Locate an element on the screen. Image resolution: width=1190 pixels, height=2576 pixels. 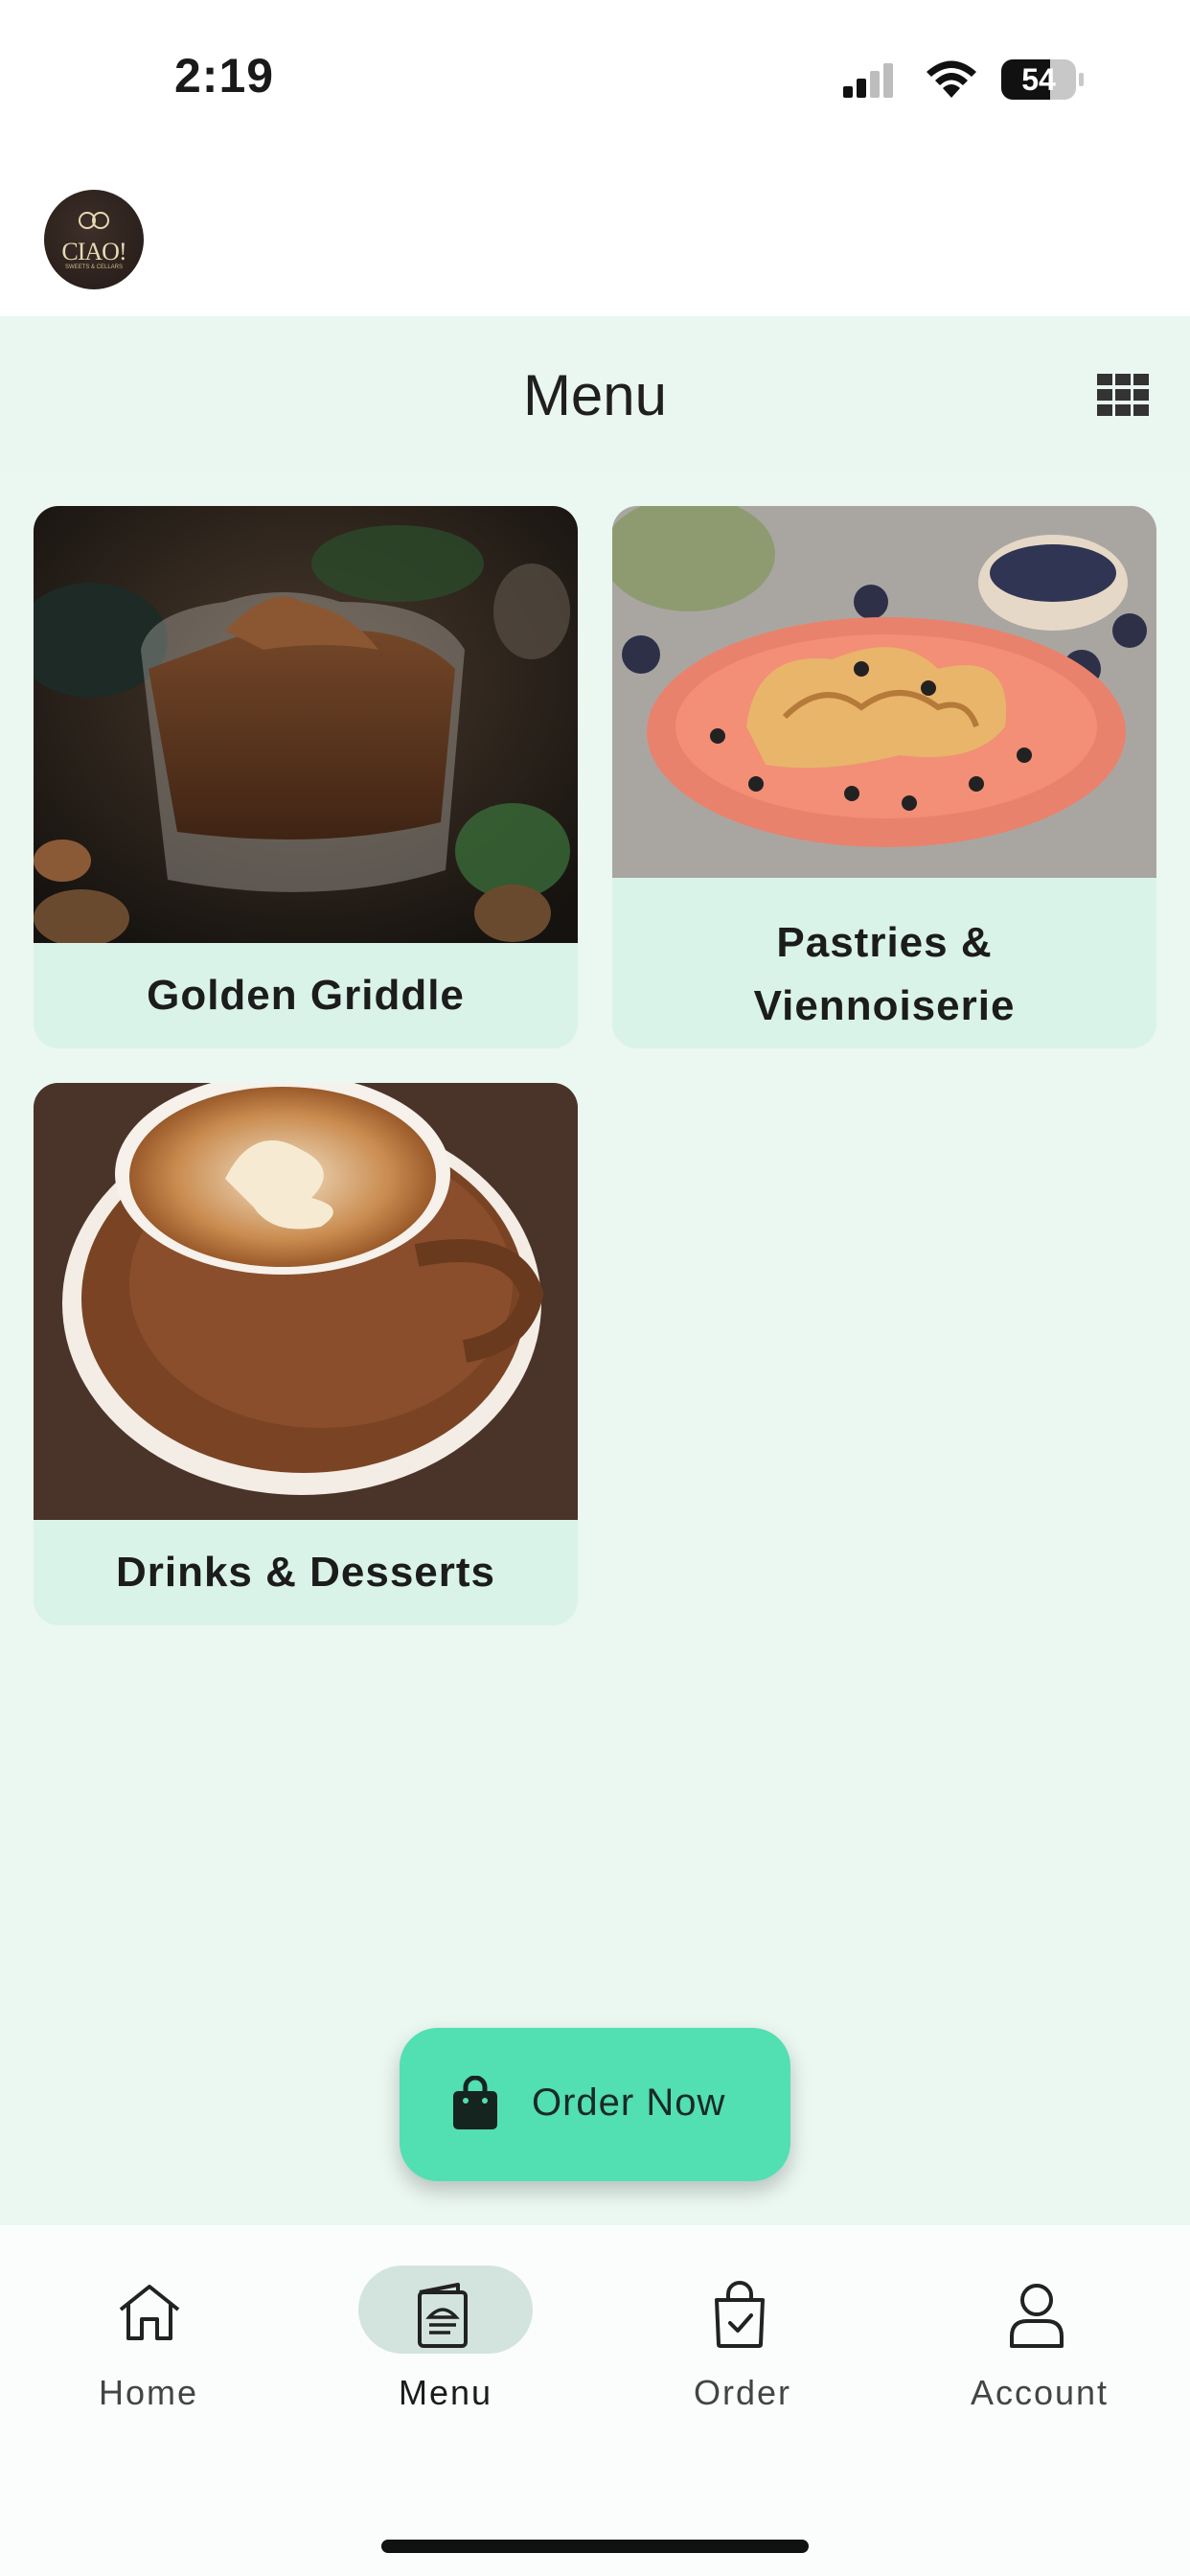
bottom-navigation: Home Menu Order Account is located at coordinates (595, 2400).